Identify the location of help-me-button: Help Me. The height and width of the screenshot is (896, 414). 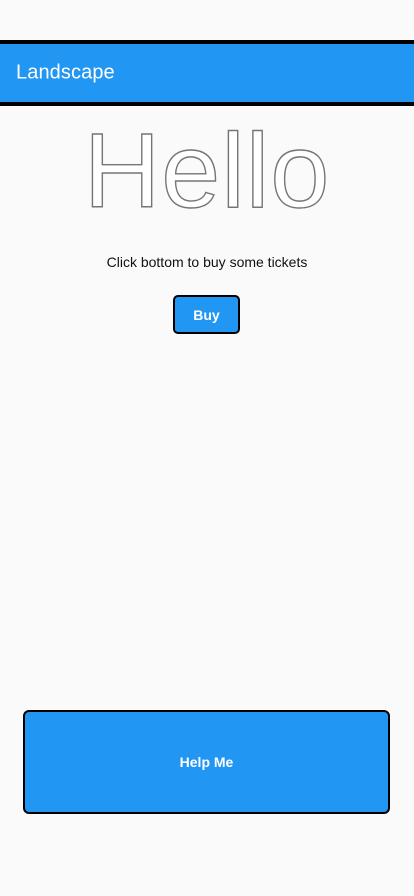
(206, 762).